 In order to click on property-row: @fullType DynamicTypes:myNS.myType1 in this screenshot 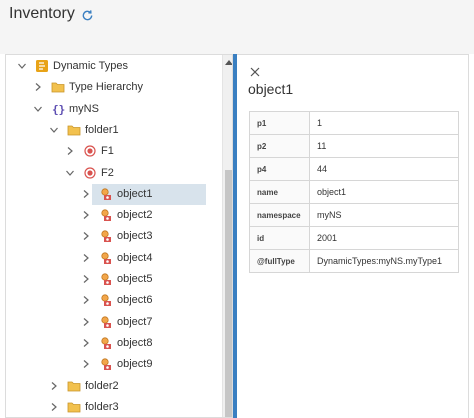, I will do `click(354, 261)`.